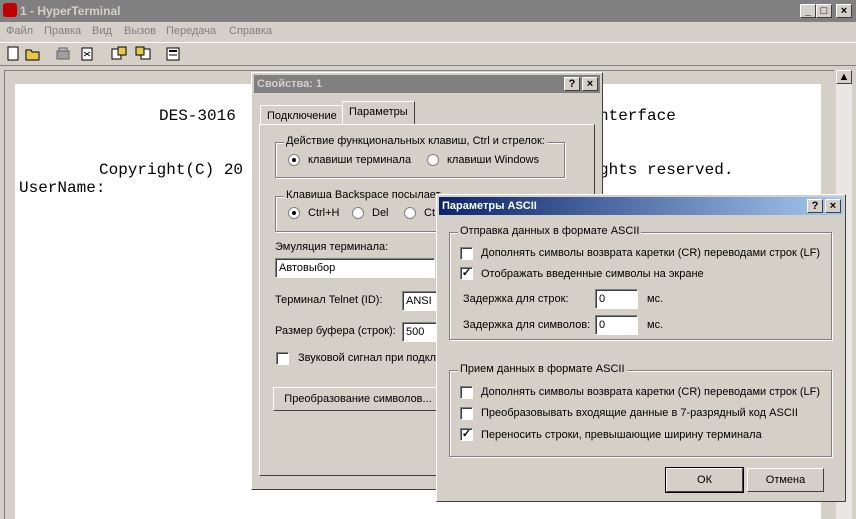 This screenshot has height=519, width=856. I want to click on phone-icon, so click(63, 54).